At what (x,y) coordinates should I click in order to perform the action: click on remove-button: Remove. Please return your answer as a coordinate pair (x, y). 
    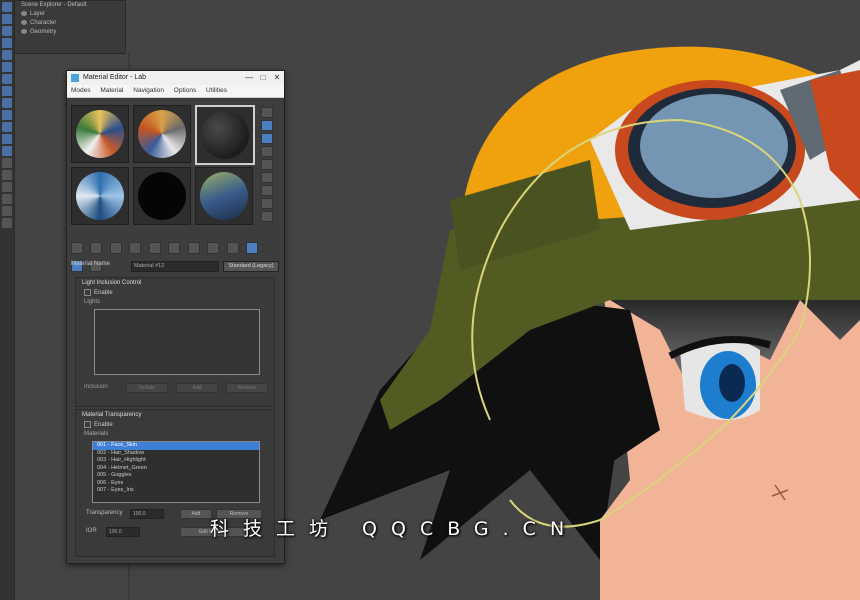
    Looking at the image, I should click on (247, 388).